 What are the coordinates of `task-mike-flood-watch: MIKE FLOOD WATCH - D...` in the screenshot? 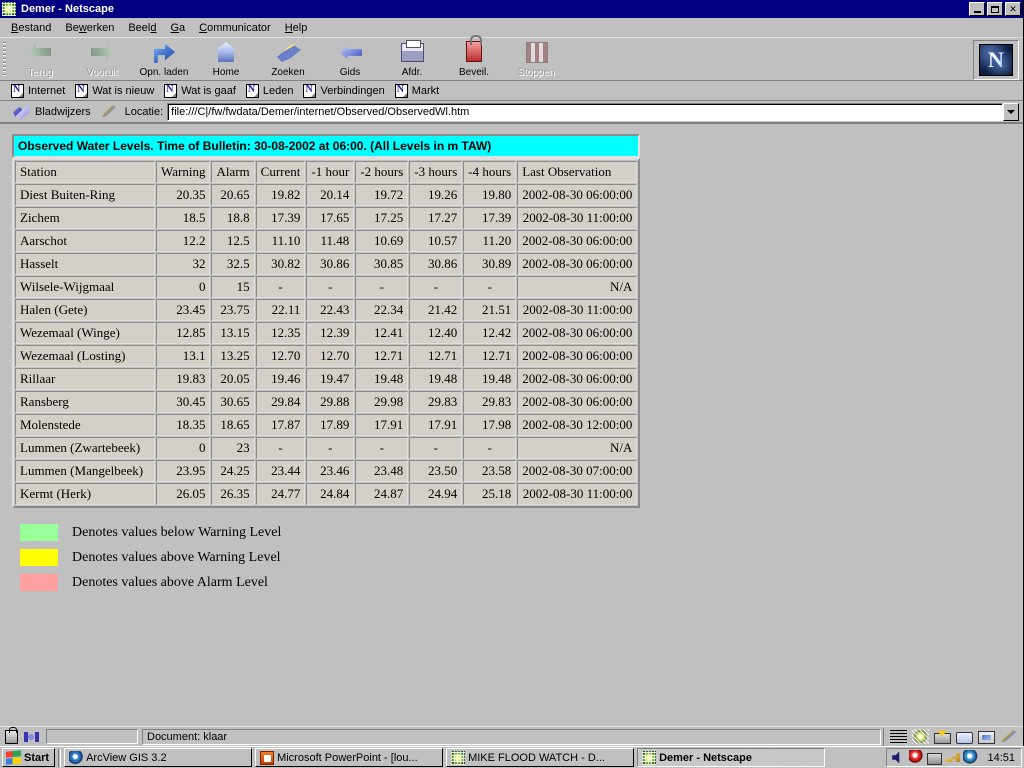 It's located at (540, 757).